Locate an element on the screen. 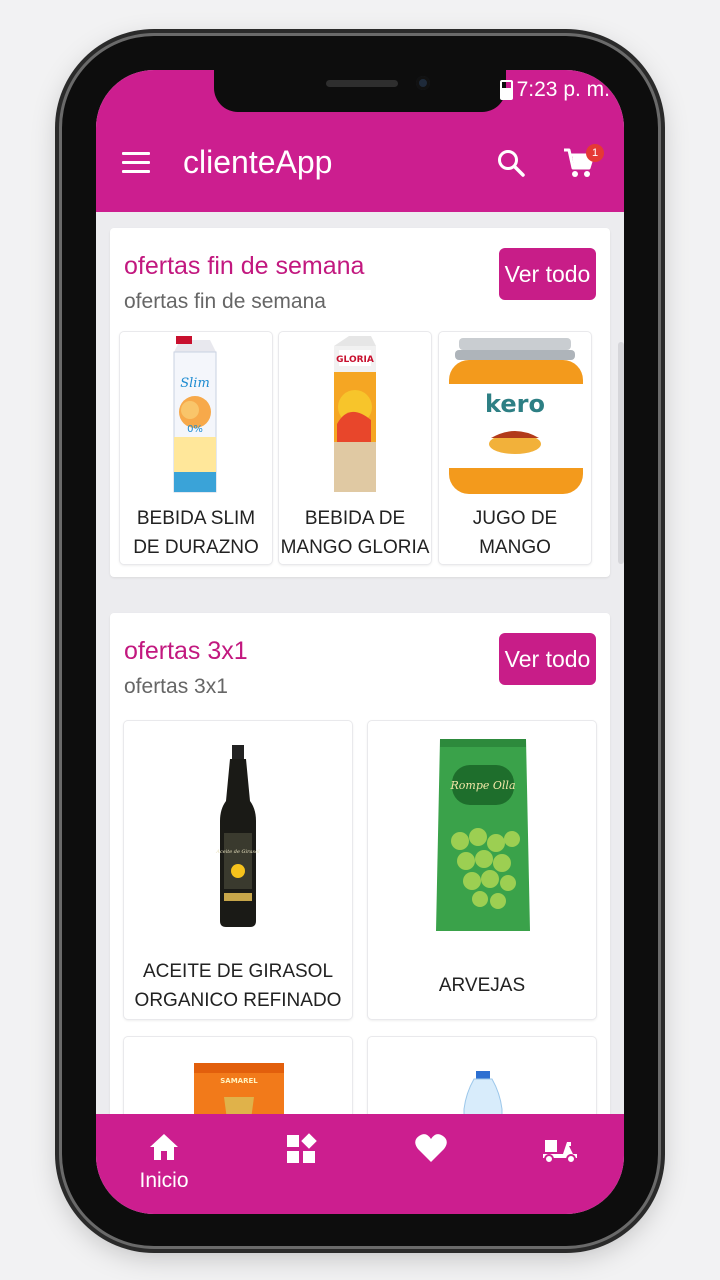  product-image: Rompe Olla is located at coordinates (483, 835).